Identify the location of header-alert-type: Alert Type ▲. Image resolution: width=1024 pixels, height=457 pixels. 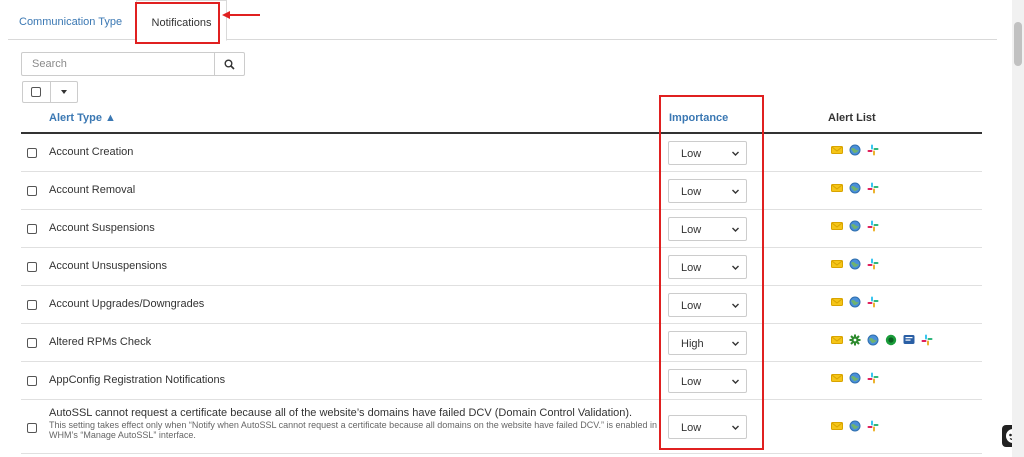
(82, 118).